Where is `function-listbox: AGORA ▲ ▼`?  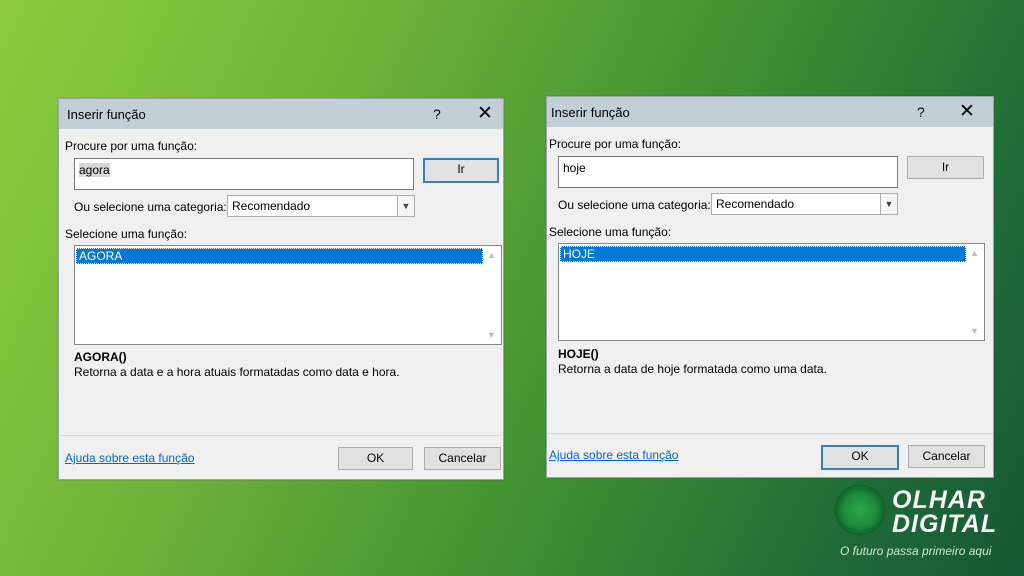
function-listbox: AGORA ▲ ▼ is located at coordinates (288, 295).